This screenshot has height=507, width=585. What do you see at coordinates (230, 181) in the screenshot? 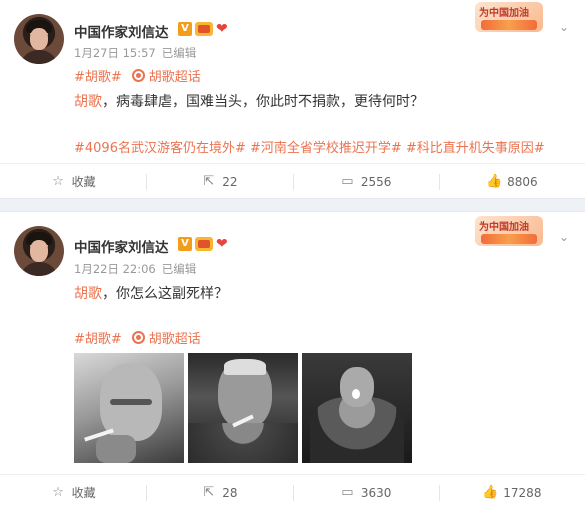
I see `repost-count: 22` at bounding box center [230, 181].